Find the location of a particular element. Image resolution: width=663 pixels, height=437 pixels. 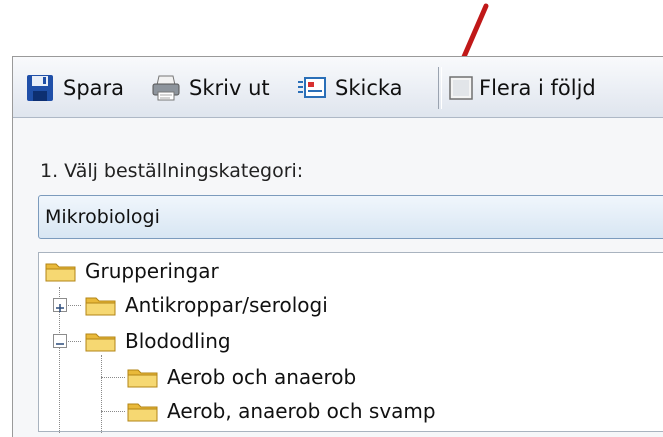

expand-toggle is located at coordinates (60, 305).